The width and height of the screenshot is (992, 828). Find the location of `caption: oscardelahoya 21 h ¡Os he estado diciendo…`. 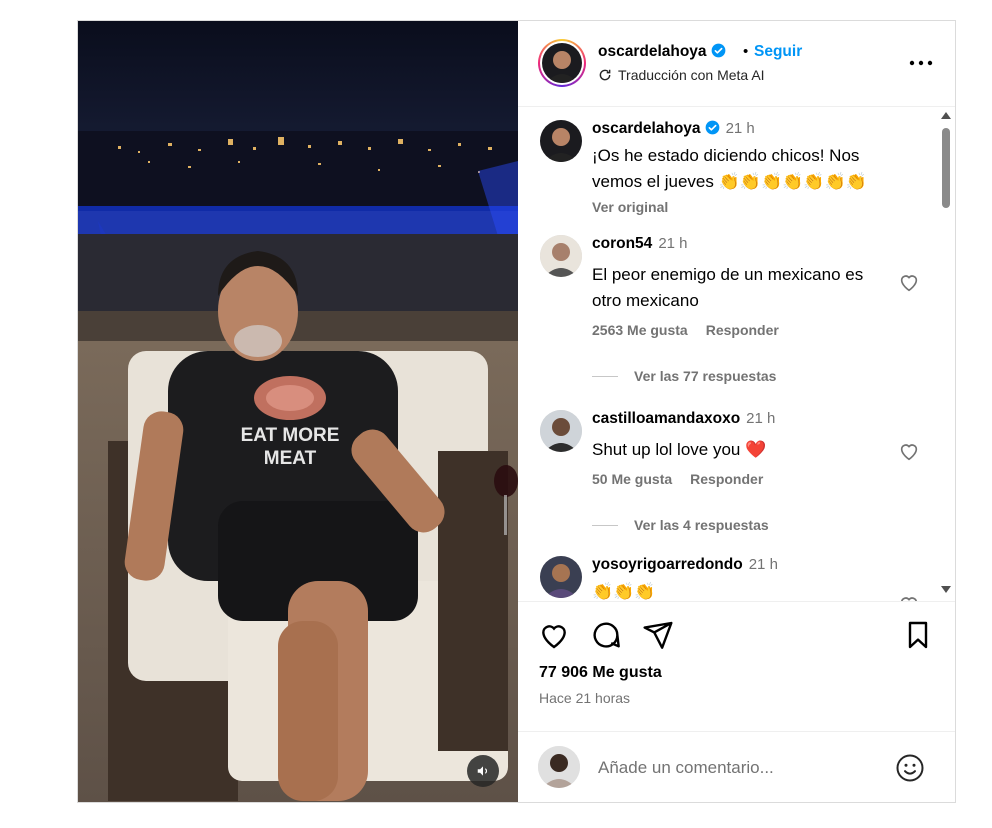

caption: oscardelahoya 21 h ¡Os he estado diciendo… is located at coordinates (730, 175).